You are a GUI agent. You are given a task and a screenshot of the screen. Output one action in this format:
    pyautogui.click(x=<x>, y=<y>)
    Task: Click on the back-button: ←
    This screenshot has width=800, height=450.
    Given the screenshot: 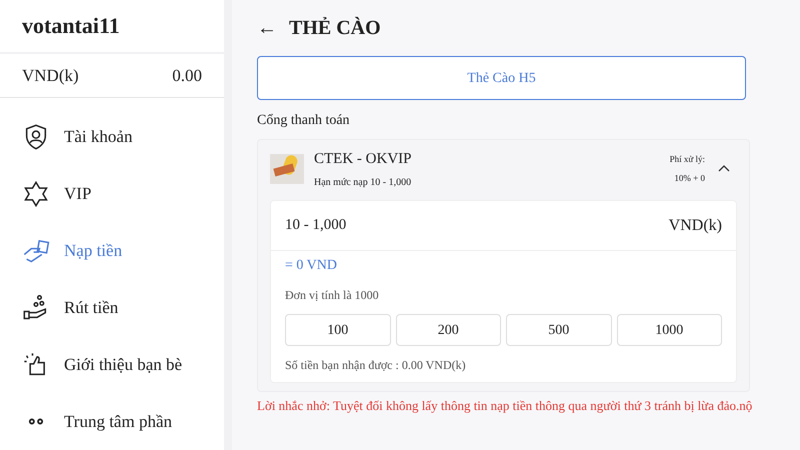 What is the action you would take?
    pyautogui.click(x=267, y=28)
    